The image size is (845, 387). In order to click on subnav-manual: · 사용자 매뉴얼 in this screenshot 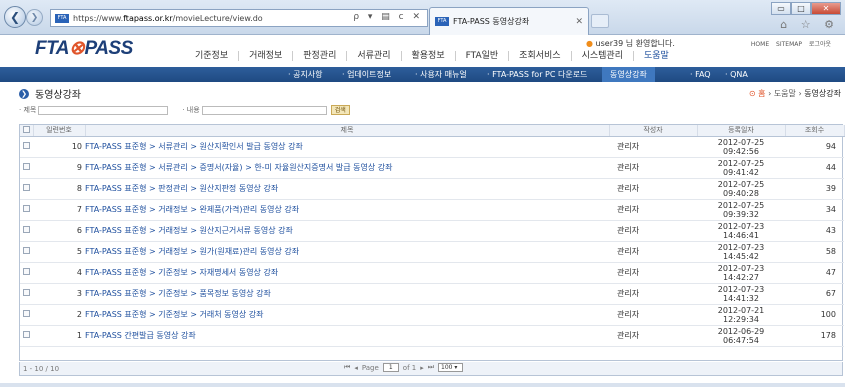, I will do `click(441, 74)`.